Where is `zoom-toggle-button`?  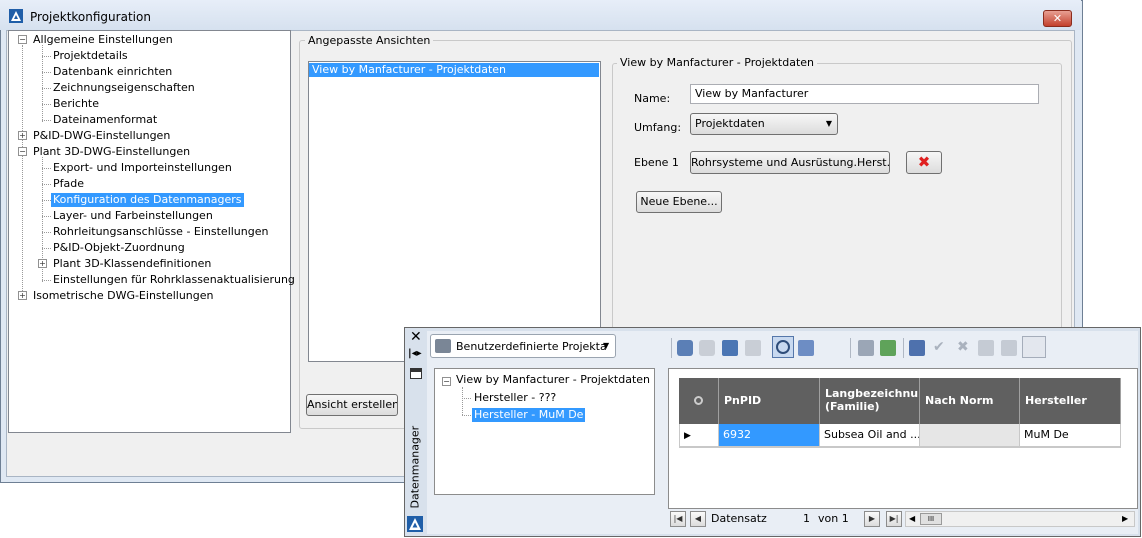 zoom-toggle-button is located at coordinates (783, 347).